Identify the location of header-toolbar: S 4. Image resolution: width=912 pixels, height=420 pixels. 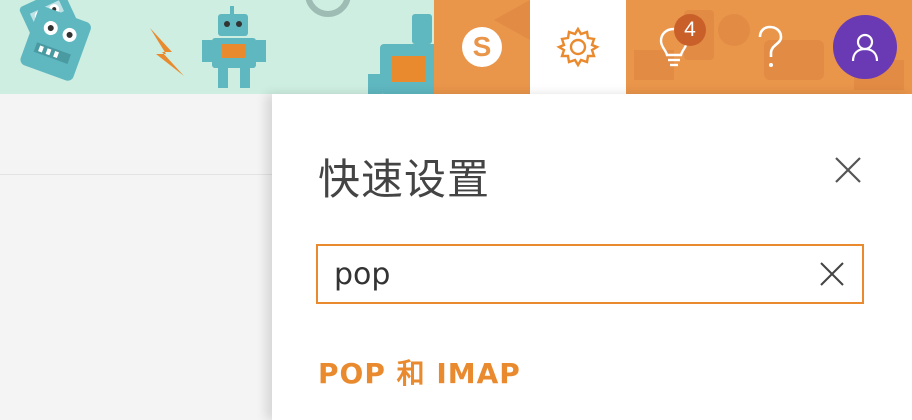
(673, 47).